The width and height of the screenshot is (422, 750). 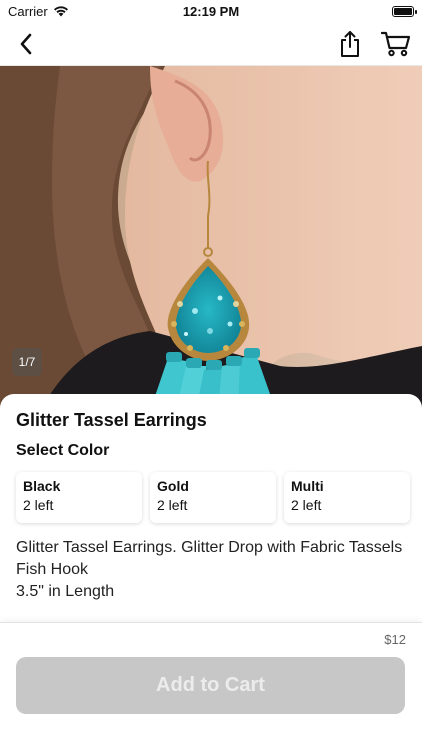 What do you see at coordinates (27, 362) in the screenshot?
I see `photo-counter: 1/7` at bounding box center [27, 362].